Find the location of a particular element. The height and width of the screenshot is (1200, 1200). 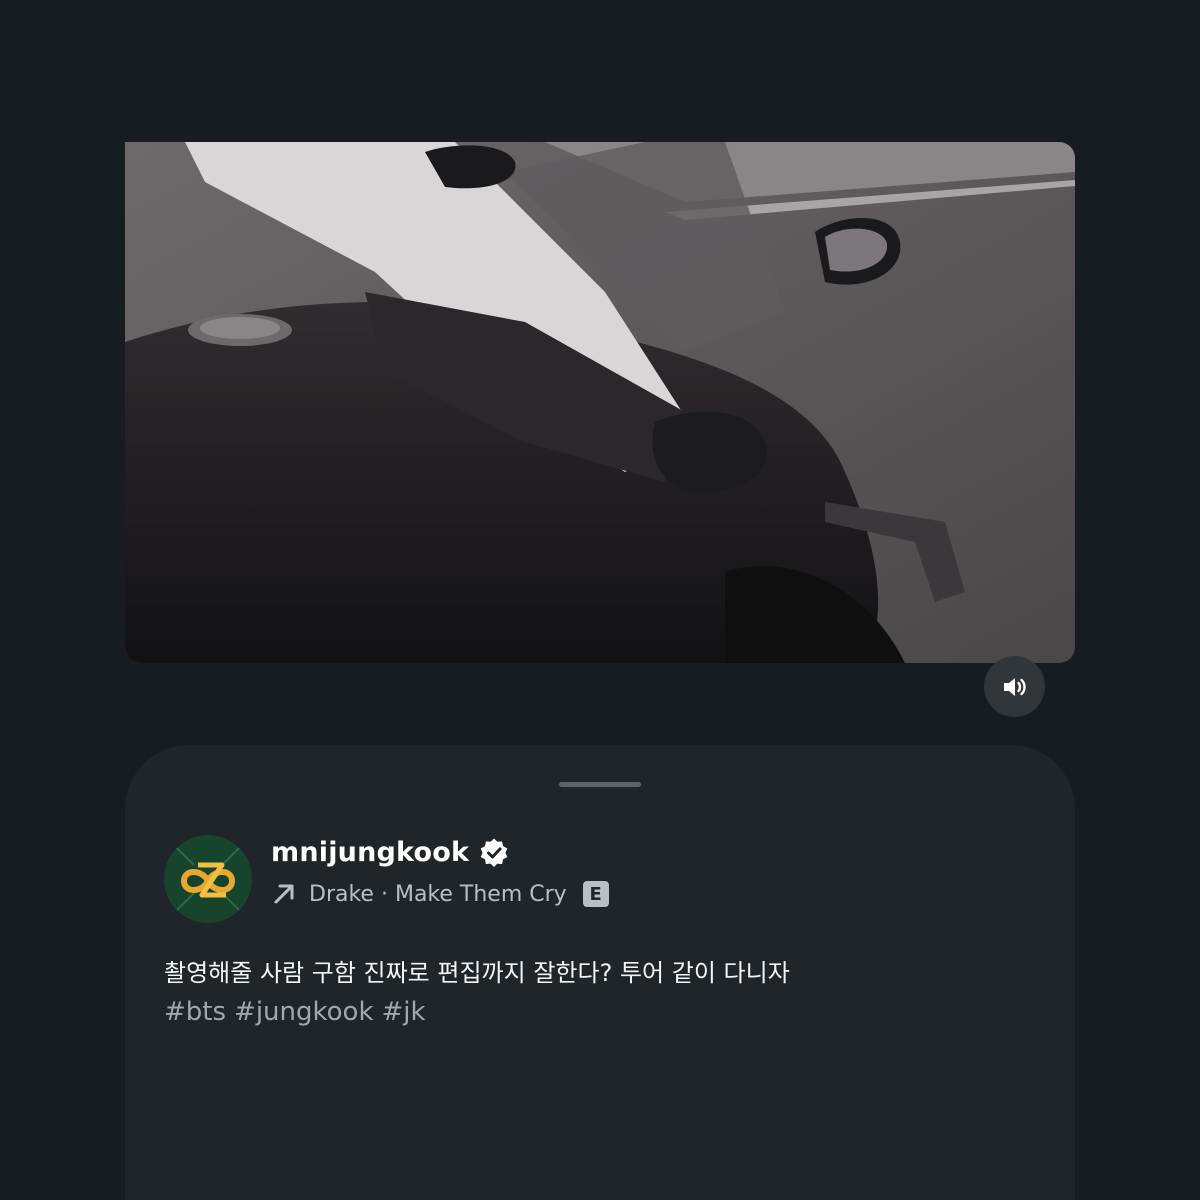

hashtag-link: #jungkook is located at coordinates (303, 1012).